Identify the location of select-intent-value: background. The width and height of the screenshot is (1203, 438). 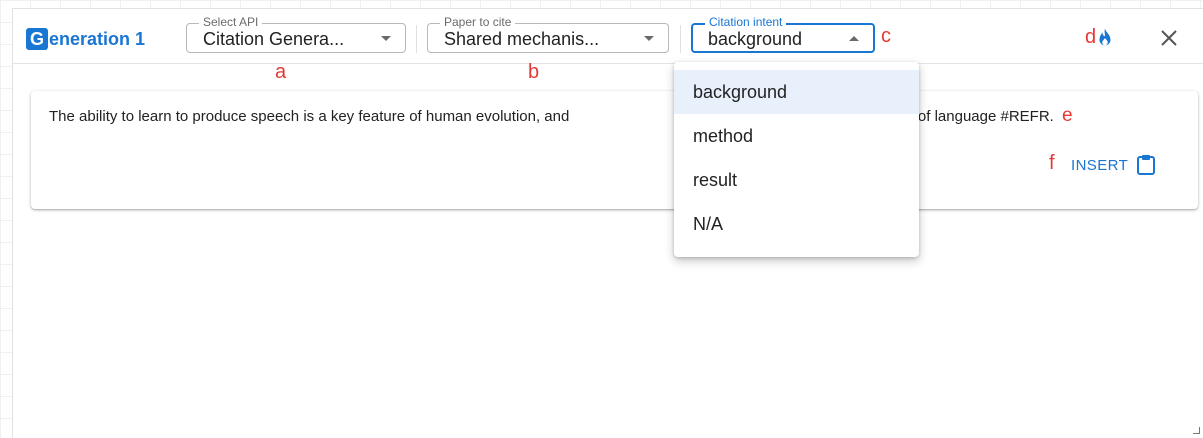
(755, 39).